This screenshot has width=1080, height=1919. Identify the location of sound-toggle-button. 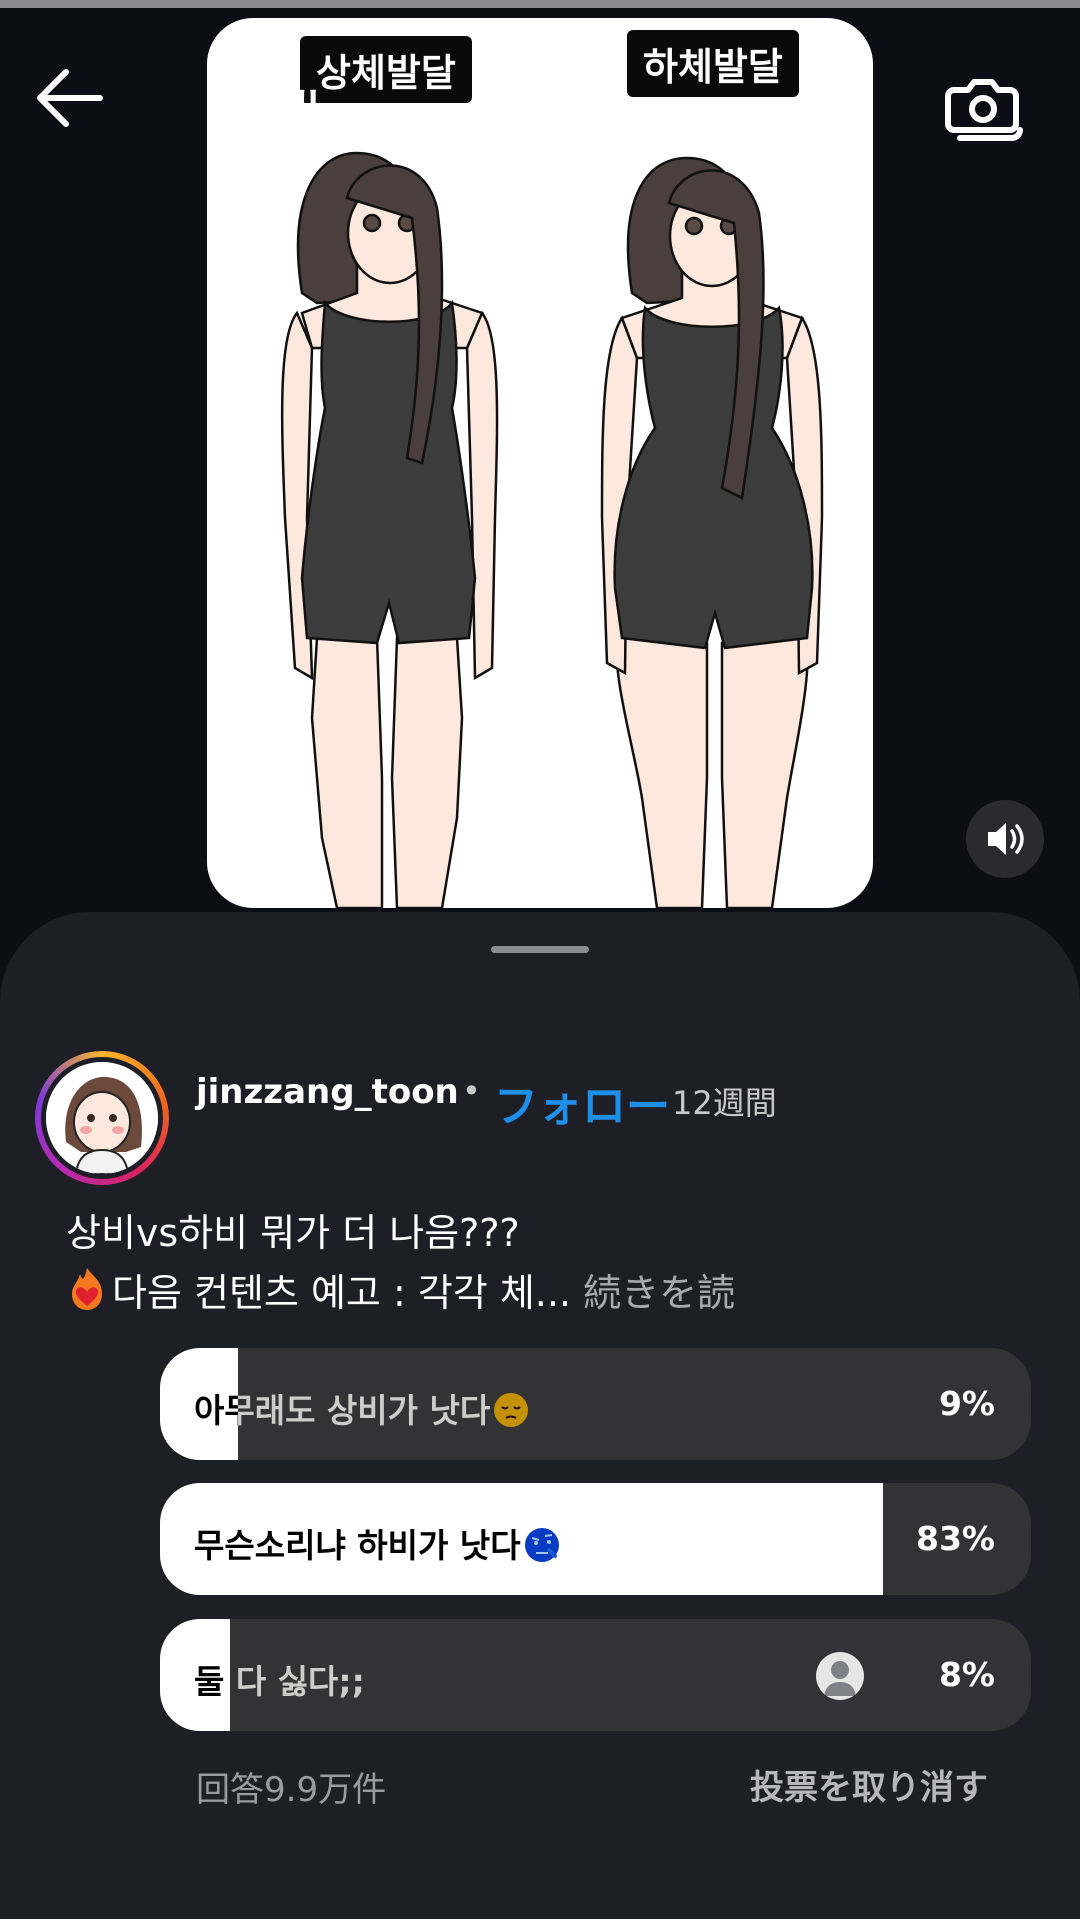
(1005, 839).